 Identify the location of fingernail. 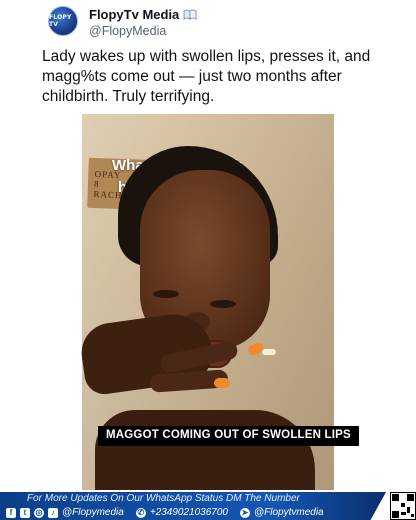
(222, 383).